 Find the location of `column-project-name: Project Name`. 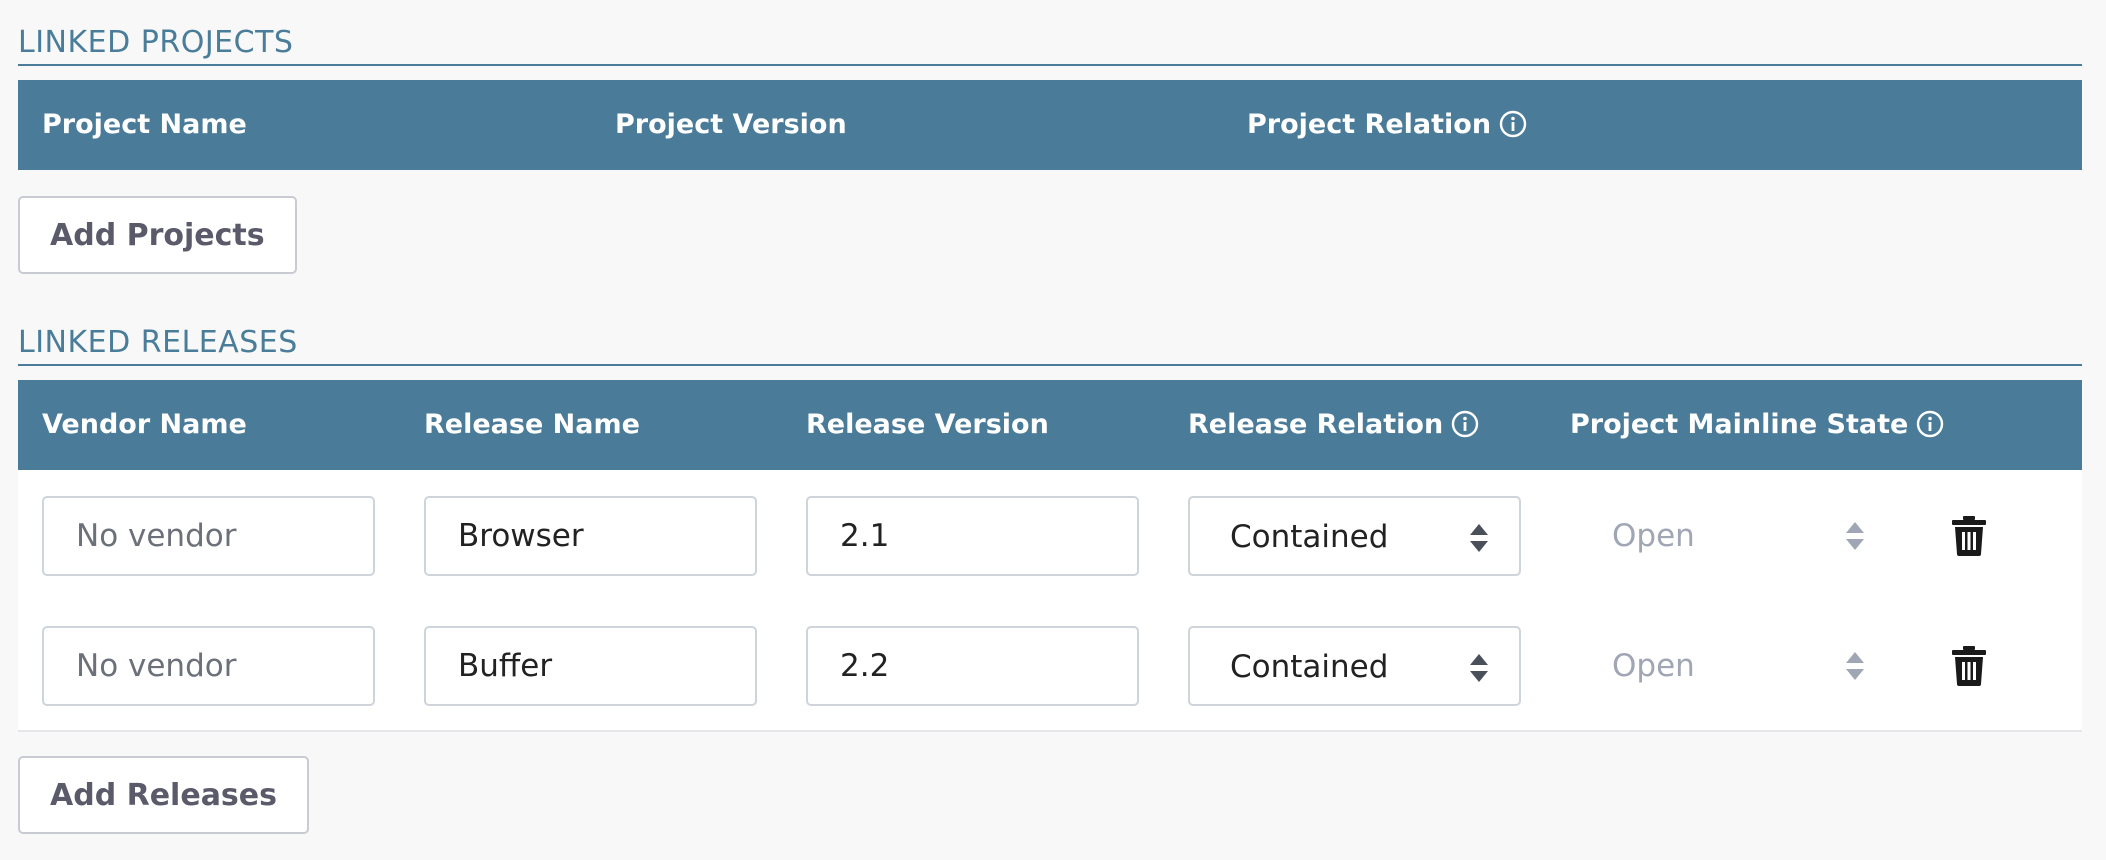

column-project-name: Project Name is located at coordinates (144, 124).